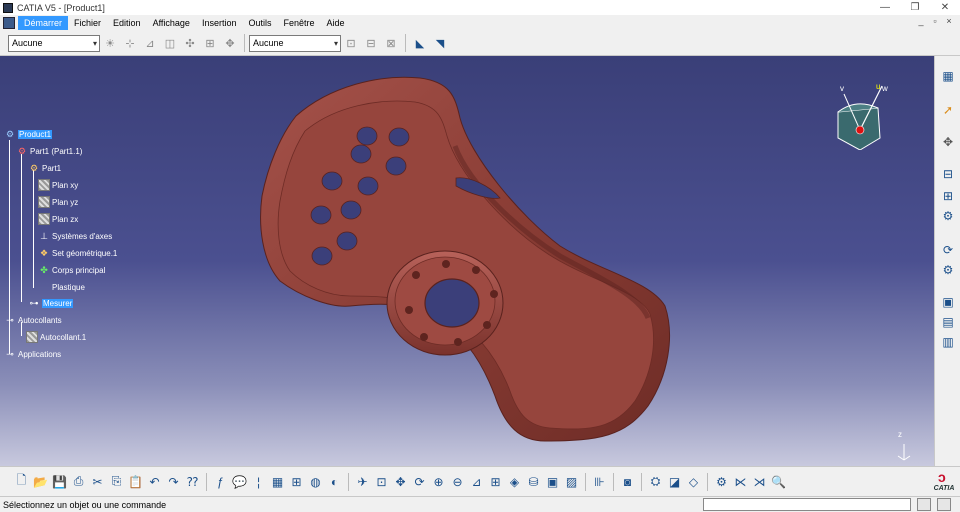  I want to click on tree-node-product1: ⚙ Product1, so click(28, 134).